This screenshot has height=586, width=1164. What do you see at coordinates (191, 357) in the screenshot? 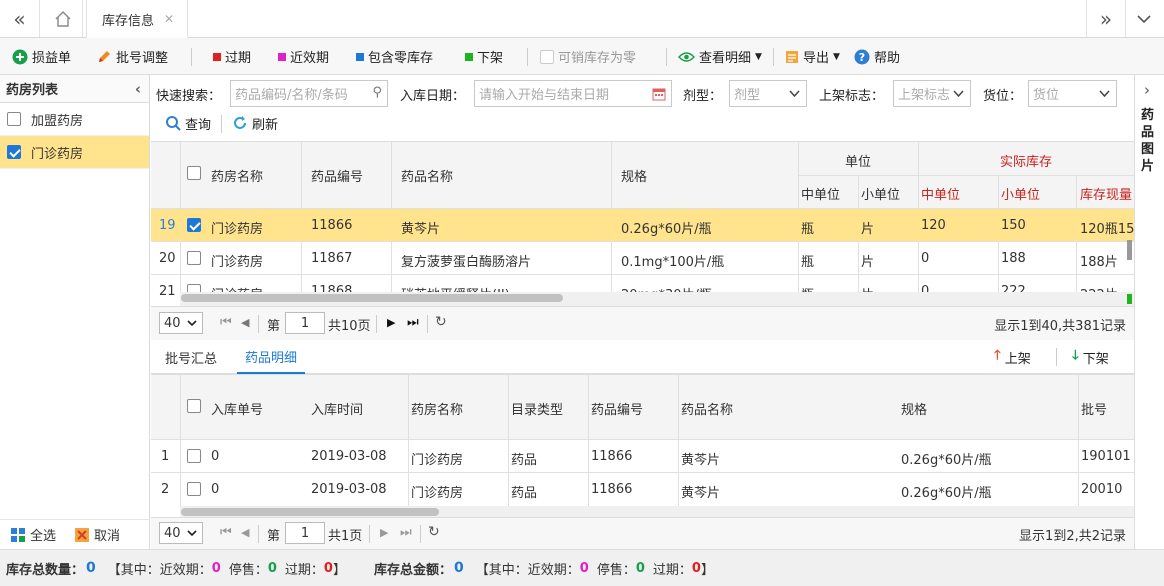
I see `tab-batch-summary: 批号汇总` at bounding box center [191, 357].